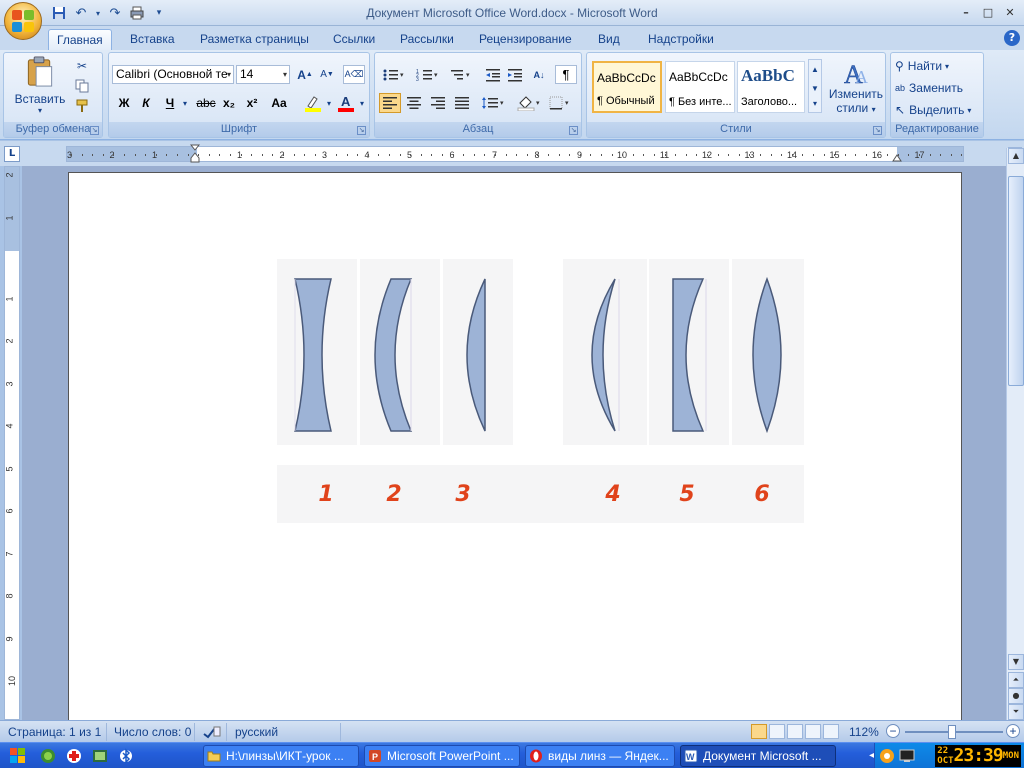 The width and height of the screenshot is (1024, 768). I want to click on tab-references: Ссылки, so click(354, 39).